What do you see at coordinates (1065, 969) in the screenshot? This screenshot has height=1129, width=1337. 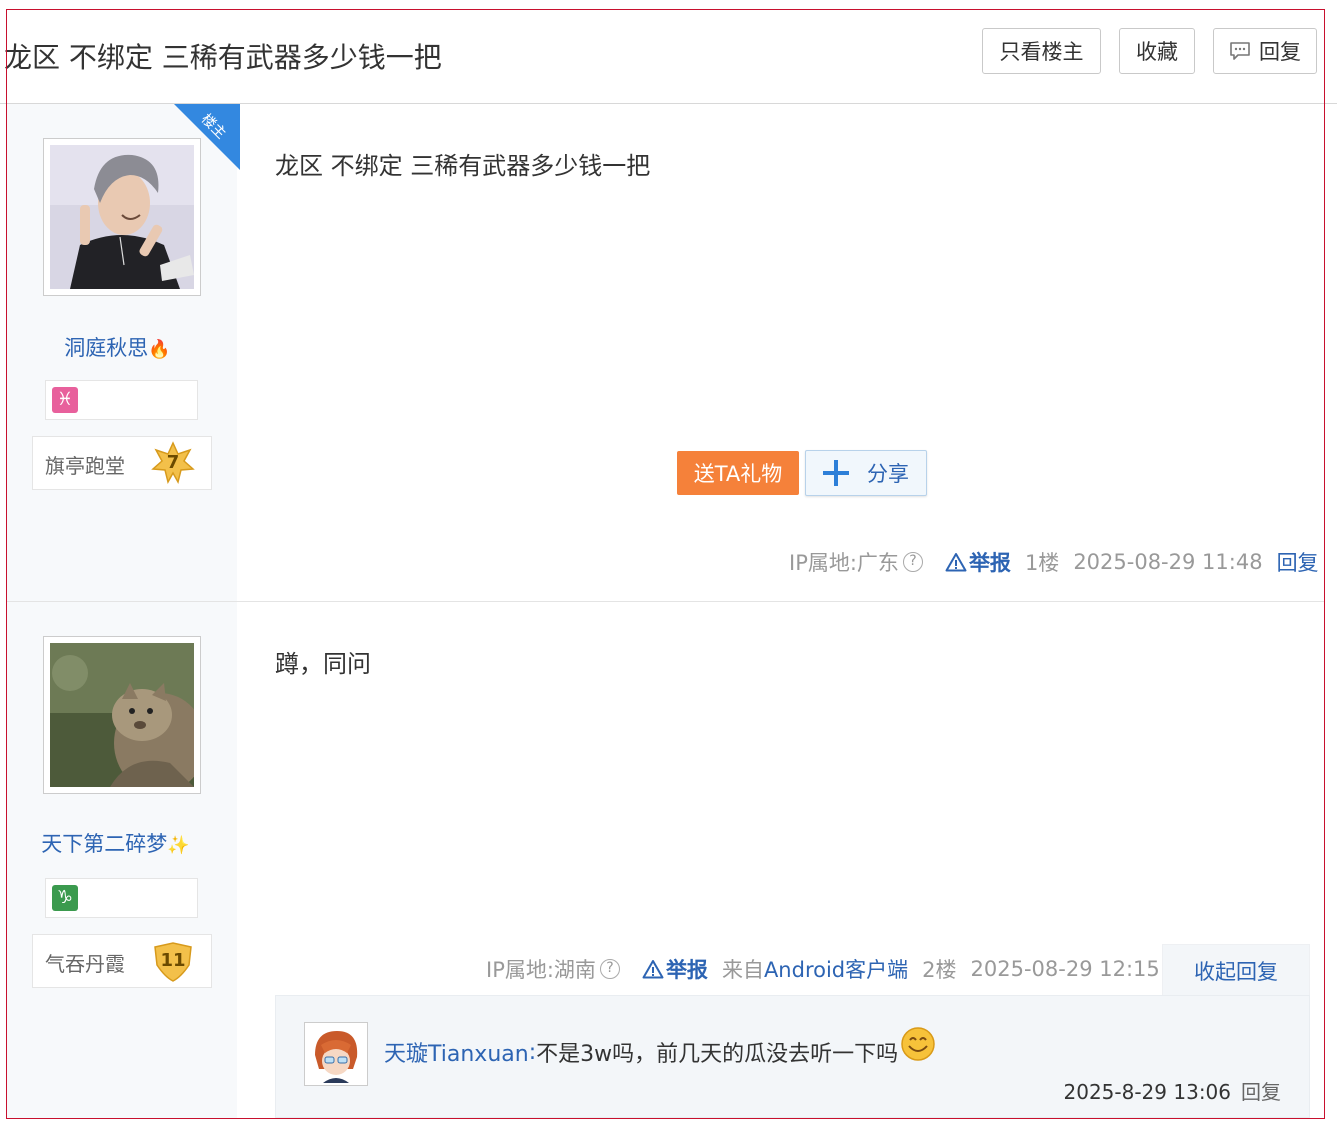 I see `post-date: 2025-08-29 12:15` at bounding box center [1065, 969].